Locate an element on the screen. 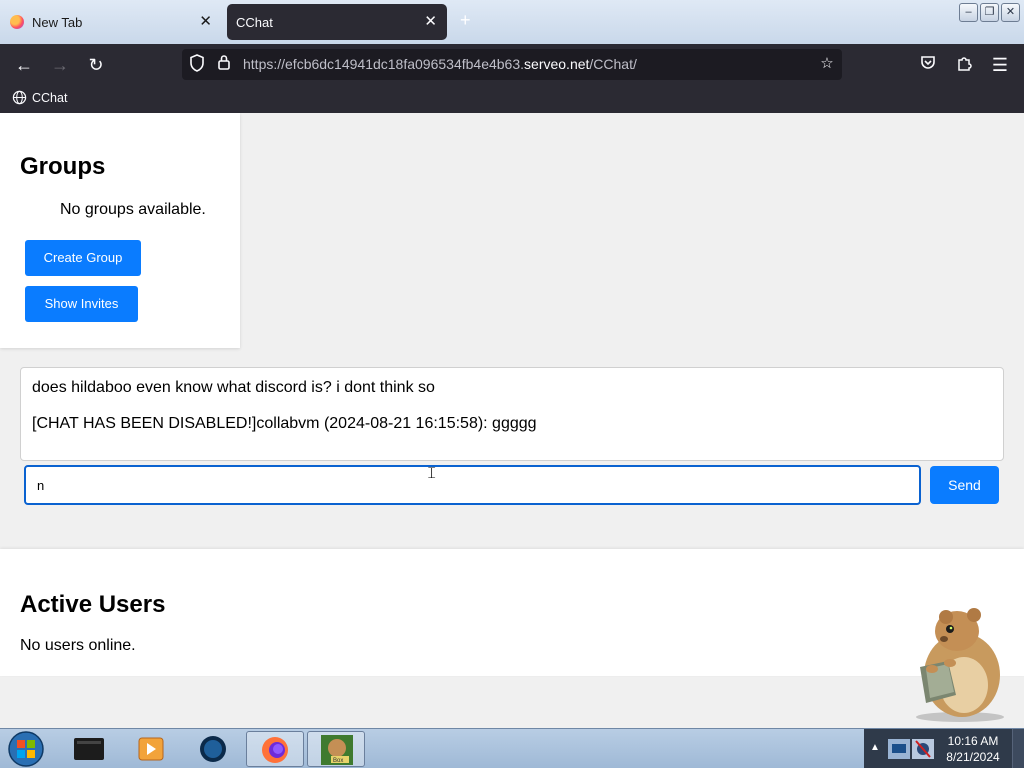  message-input is located at coordinates (472, 485).